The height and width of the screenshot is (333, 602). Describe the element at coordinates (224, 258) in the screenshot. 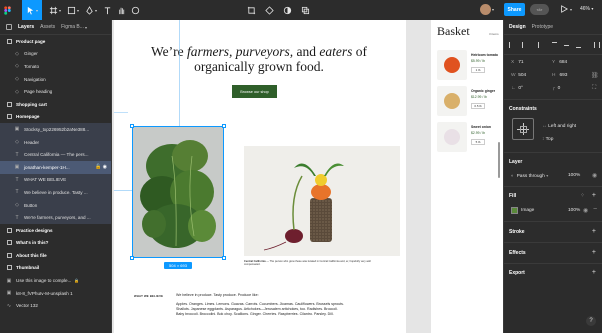

I see `resize-handle-br` at that location.